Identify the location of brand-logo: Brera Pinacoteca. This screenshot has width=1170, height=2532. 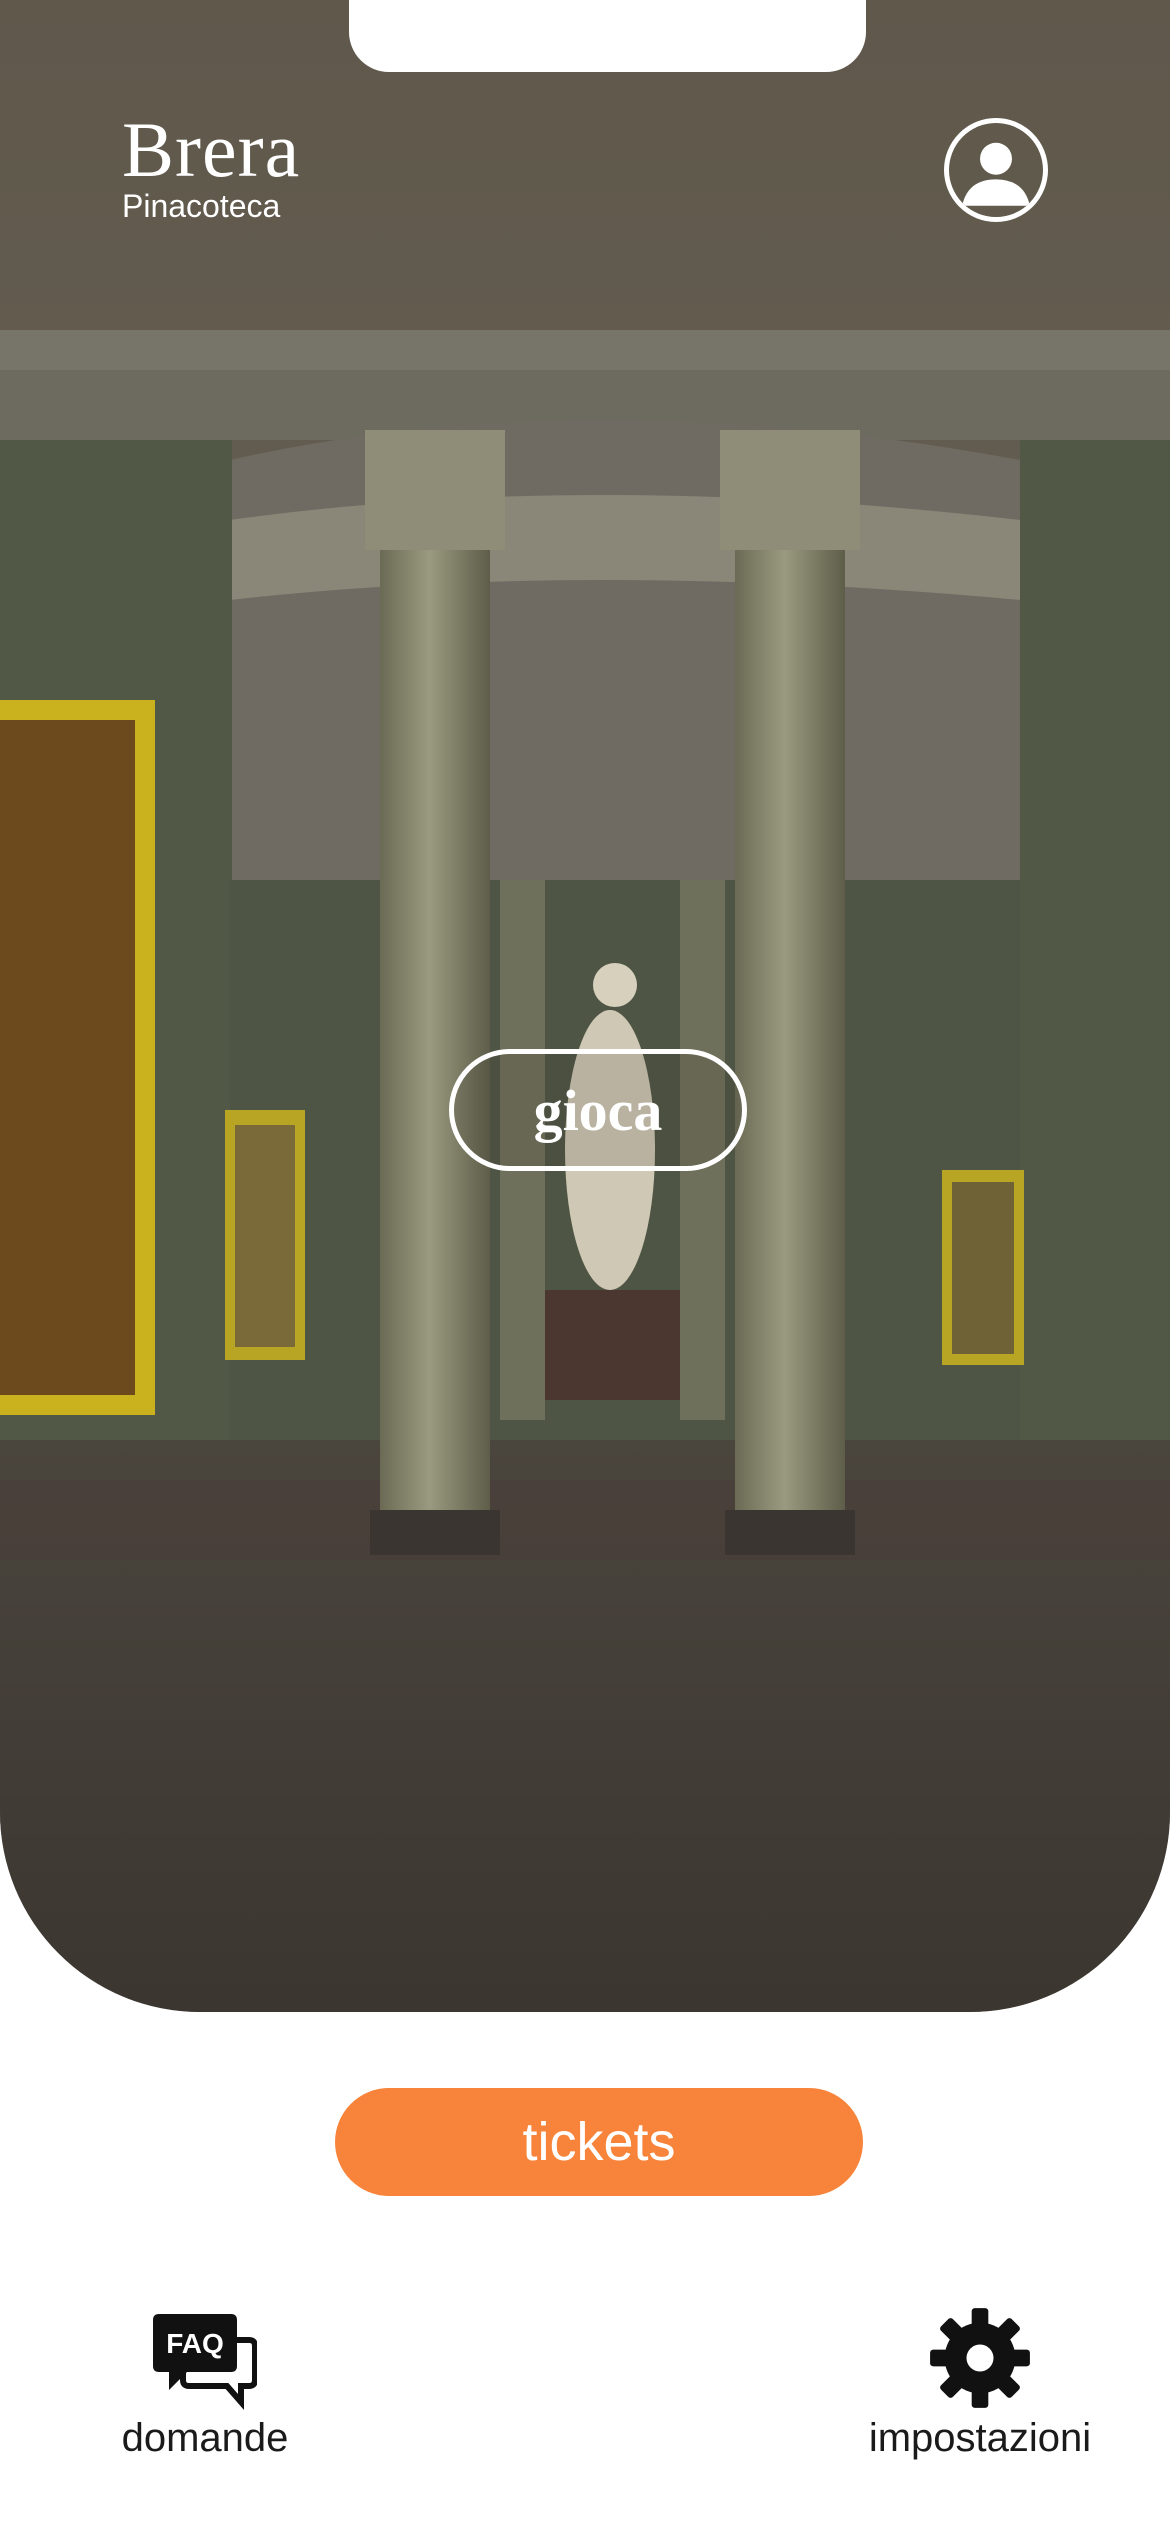
(211, 165).